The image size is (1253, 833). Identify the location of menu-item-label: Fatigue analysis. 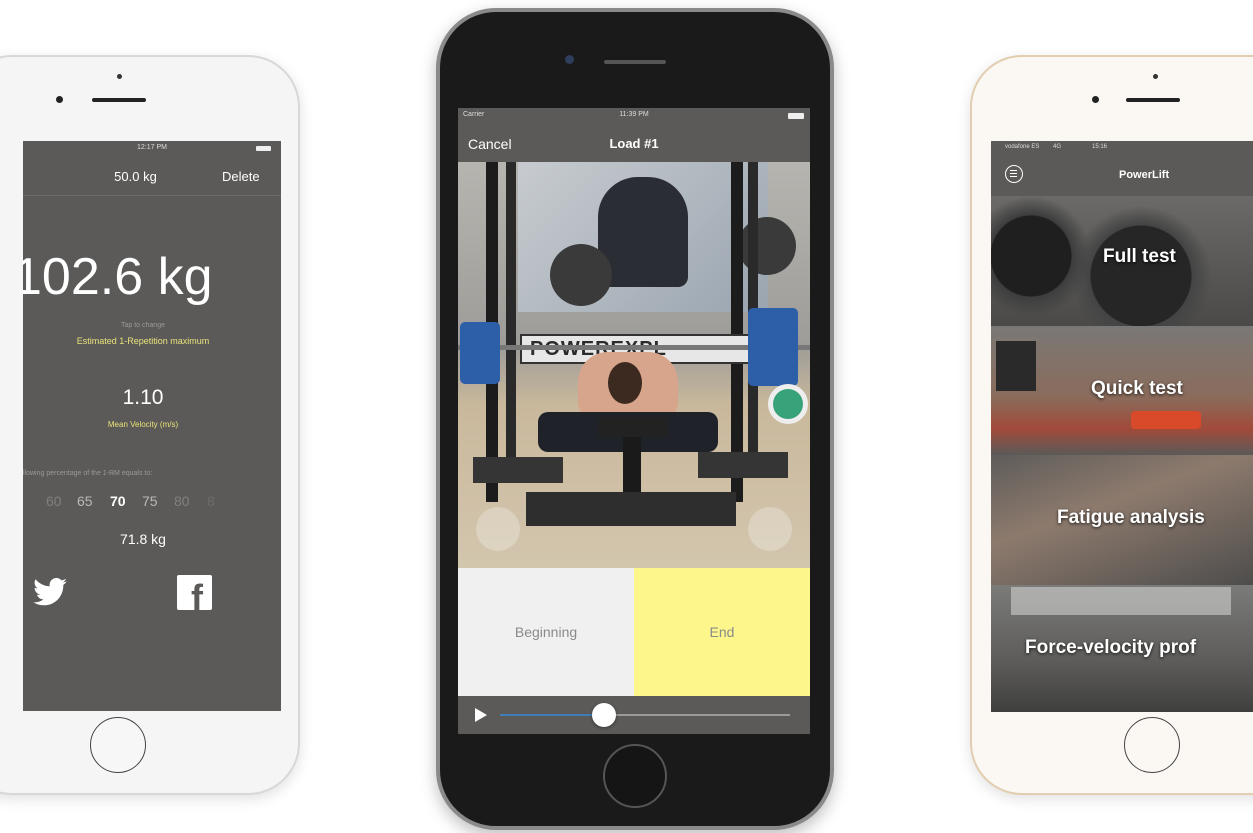
(1131, 517).